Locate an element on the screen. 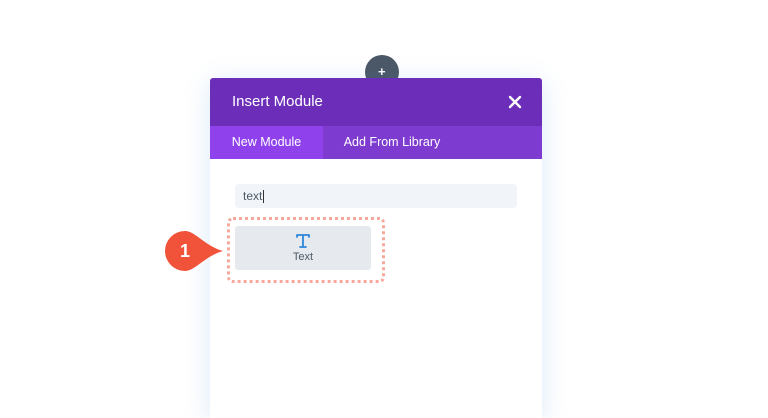 This screenshot has width=768, height=418. modal-header: Insert Module is located at coordinates (376, 102).